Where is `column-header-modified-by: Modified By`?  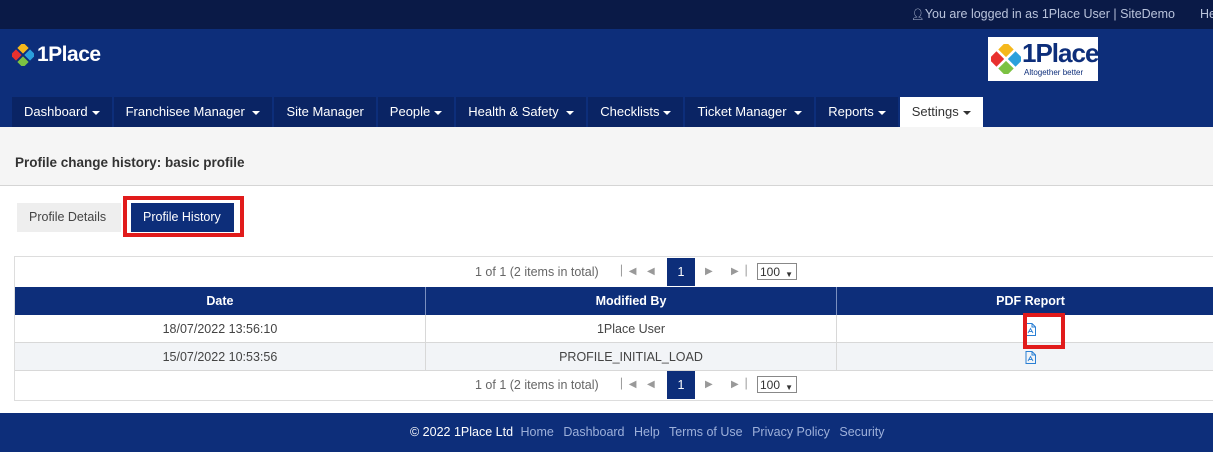
column-header-modified-by: Modified By is located at coordinates (631, 301).